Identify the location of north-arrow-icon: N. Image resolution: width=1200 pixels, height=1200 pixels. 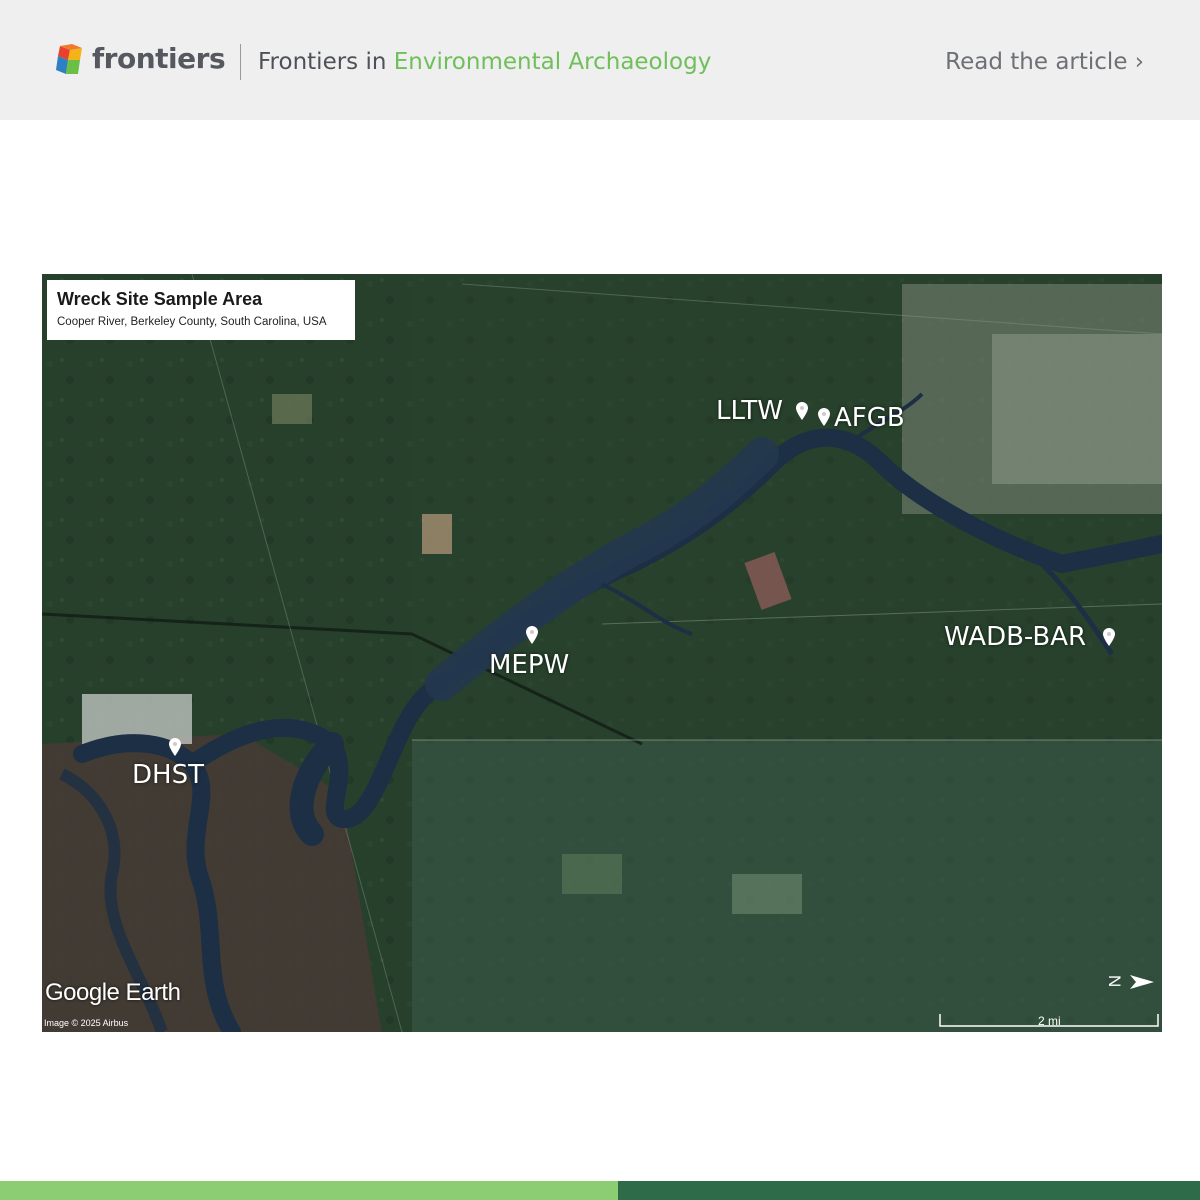
(1130, 982).